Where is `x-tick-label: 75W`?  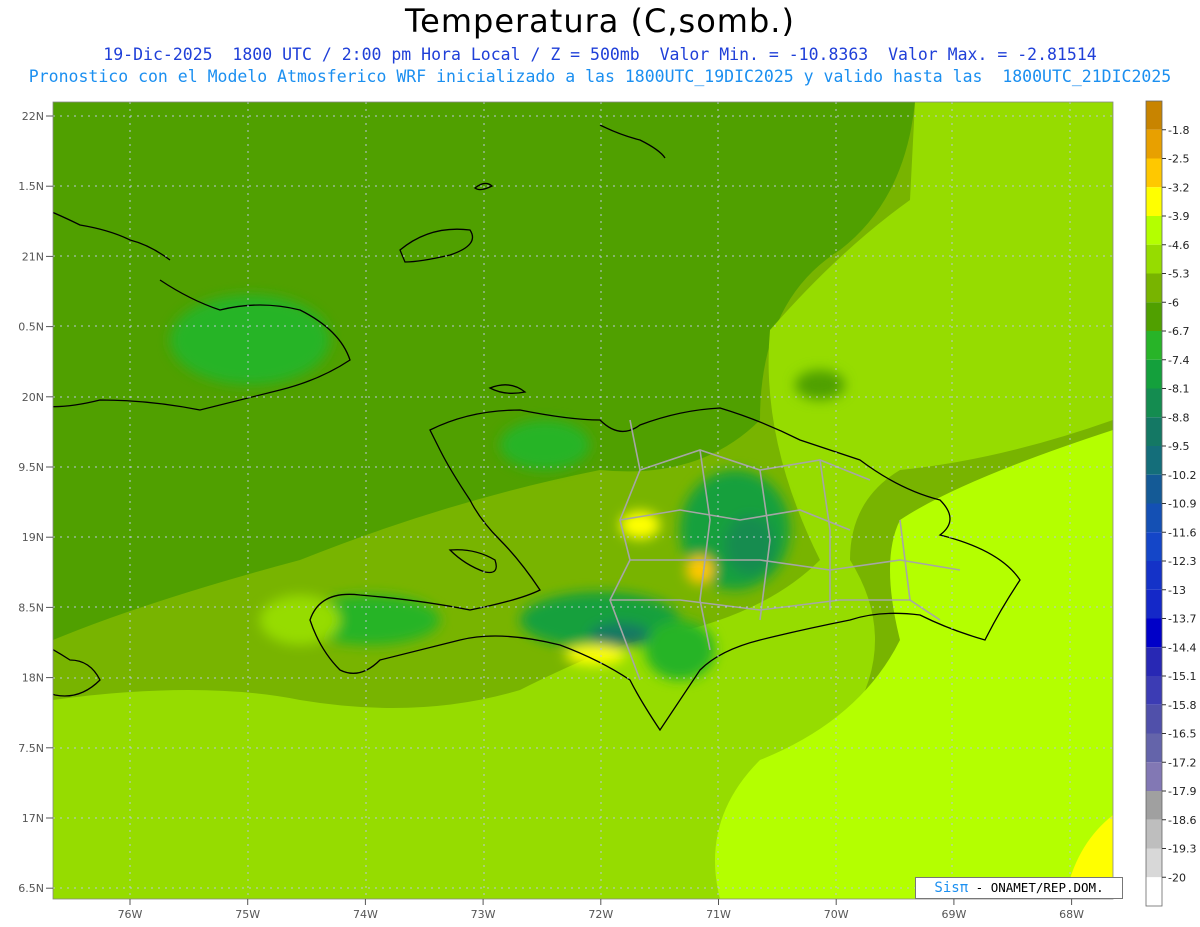
x-tick-label: 75W is located at coordinates (247, 914).